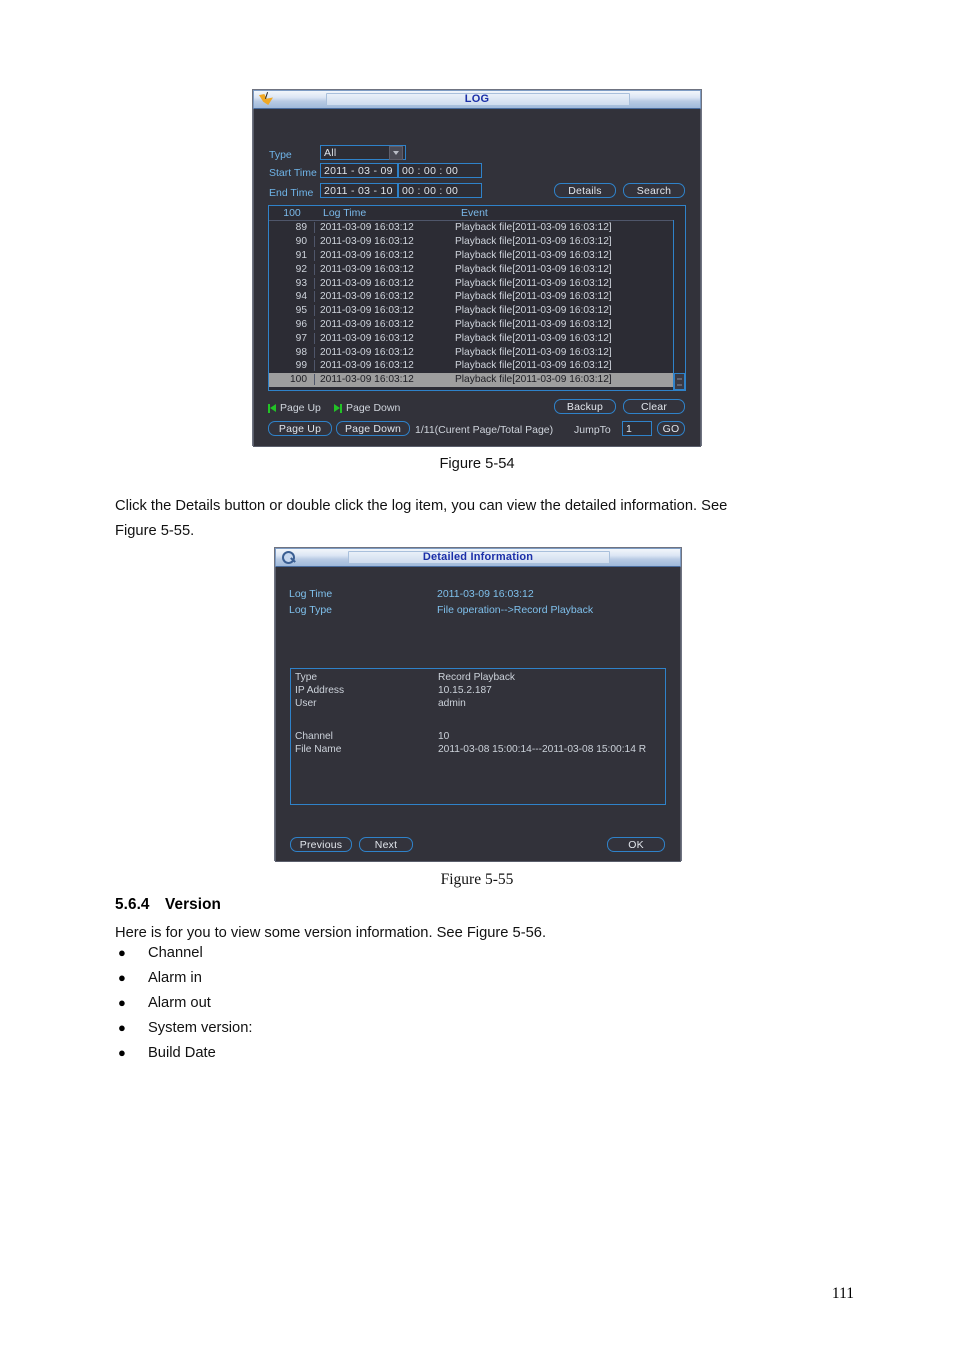 The height and width of the screenshot is (1350, 954). Describe the element at coordinates (300, 428) in the screenshot. I see `page-up-button: Page Up` at that location.